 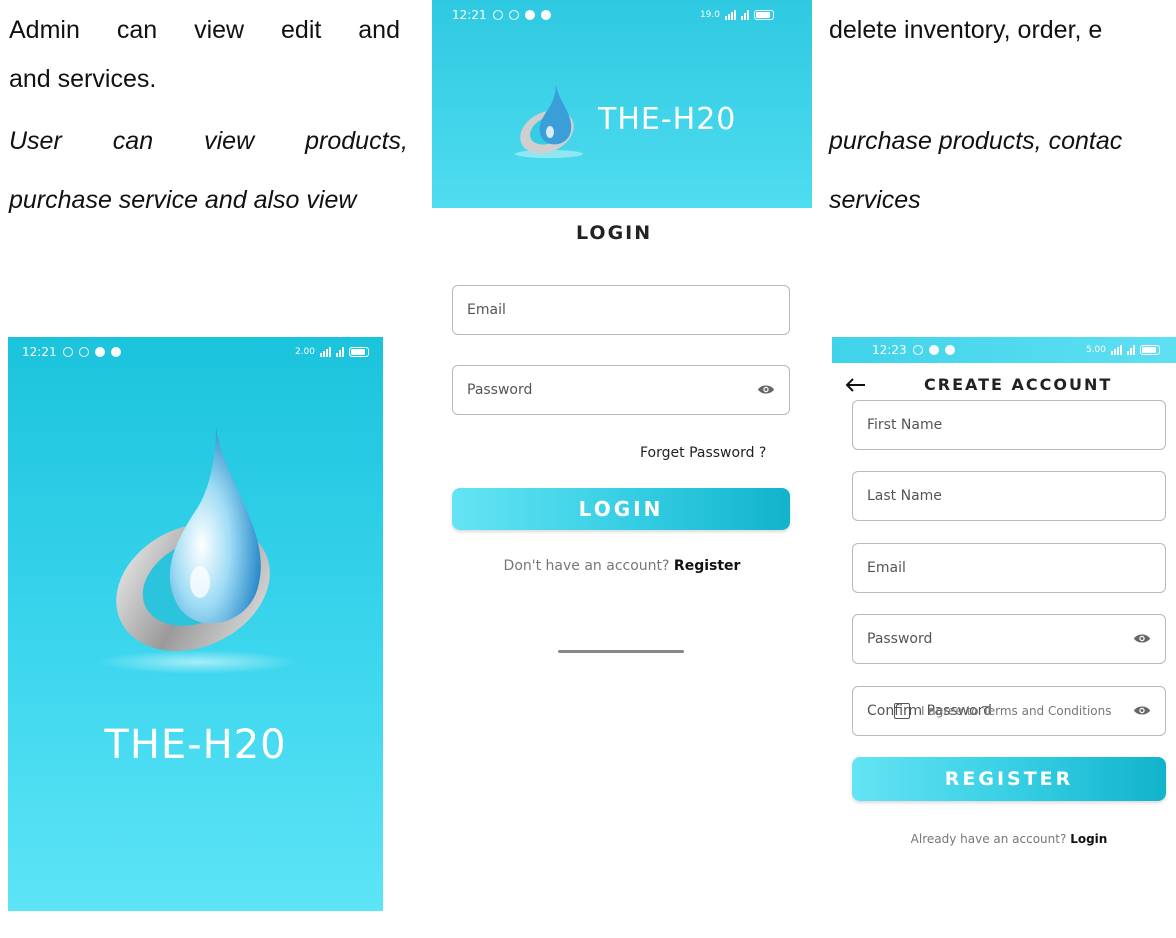 I want to click on register-button: REGISTER, so click(x=1009, y=779).